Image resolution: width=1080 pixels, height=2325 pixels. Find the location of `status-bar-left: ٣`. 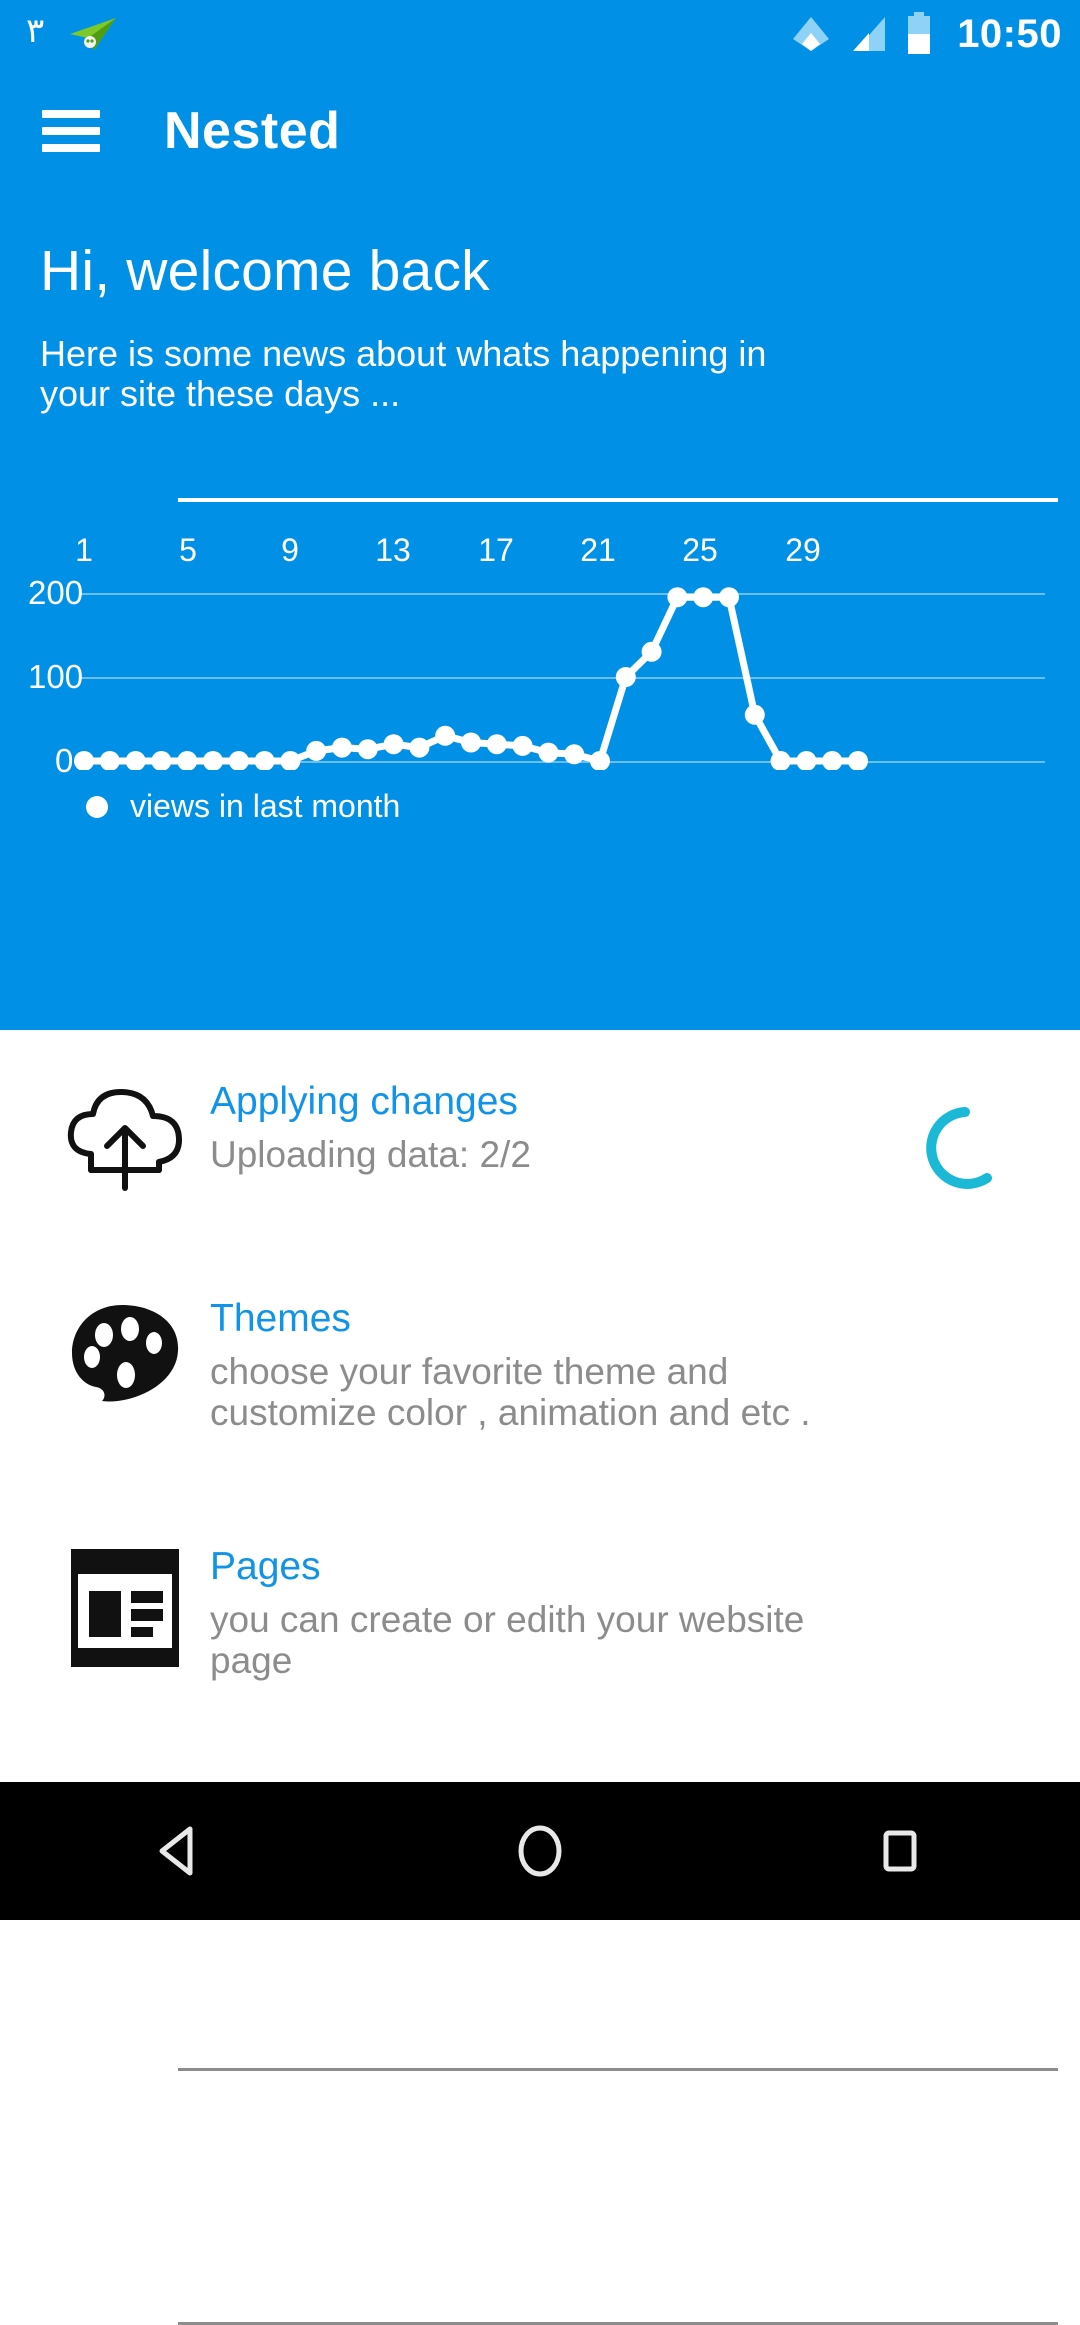

status-bar-left: ٣ is located at coordinates (72, 34).